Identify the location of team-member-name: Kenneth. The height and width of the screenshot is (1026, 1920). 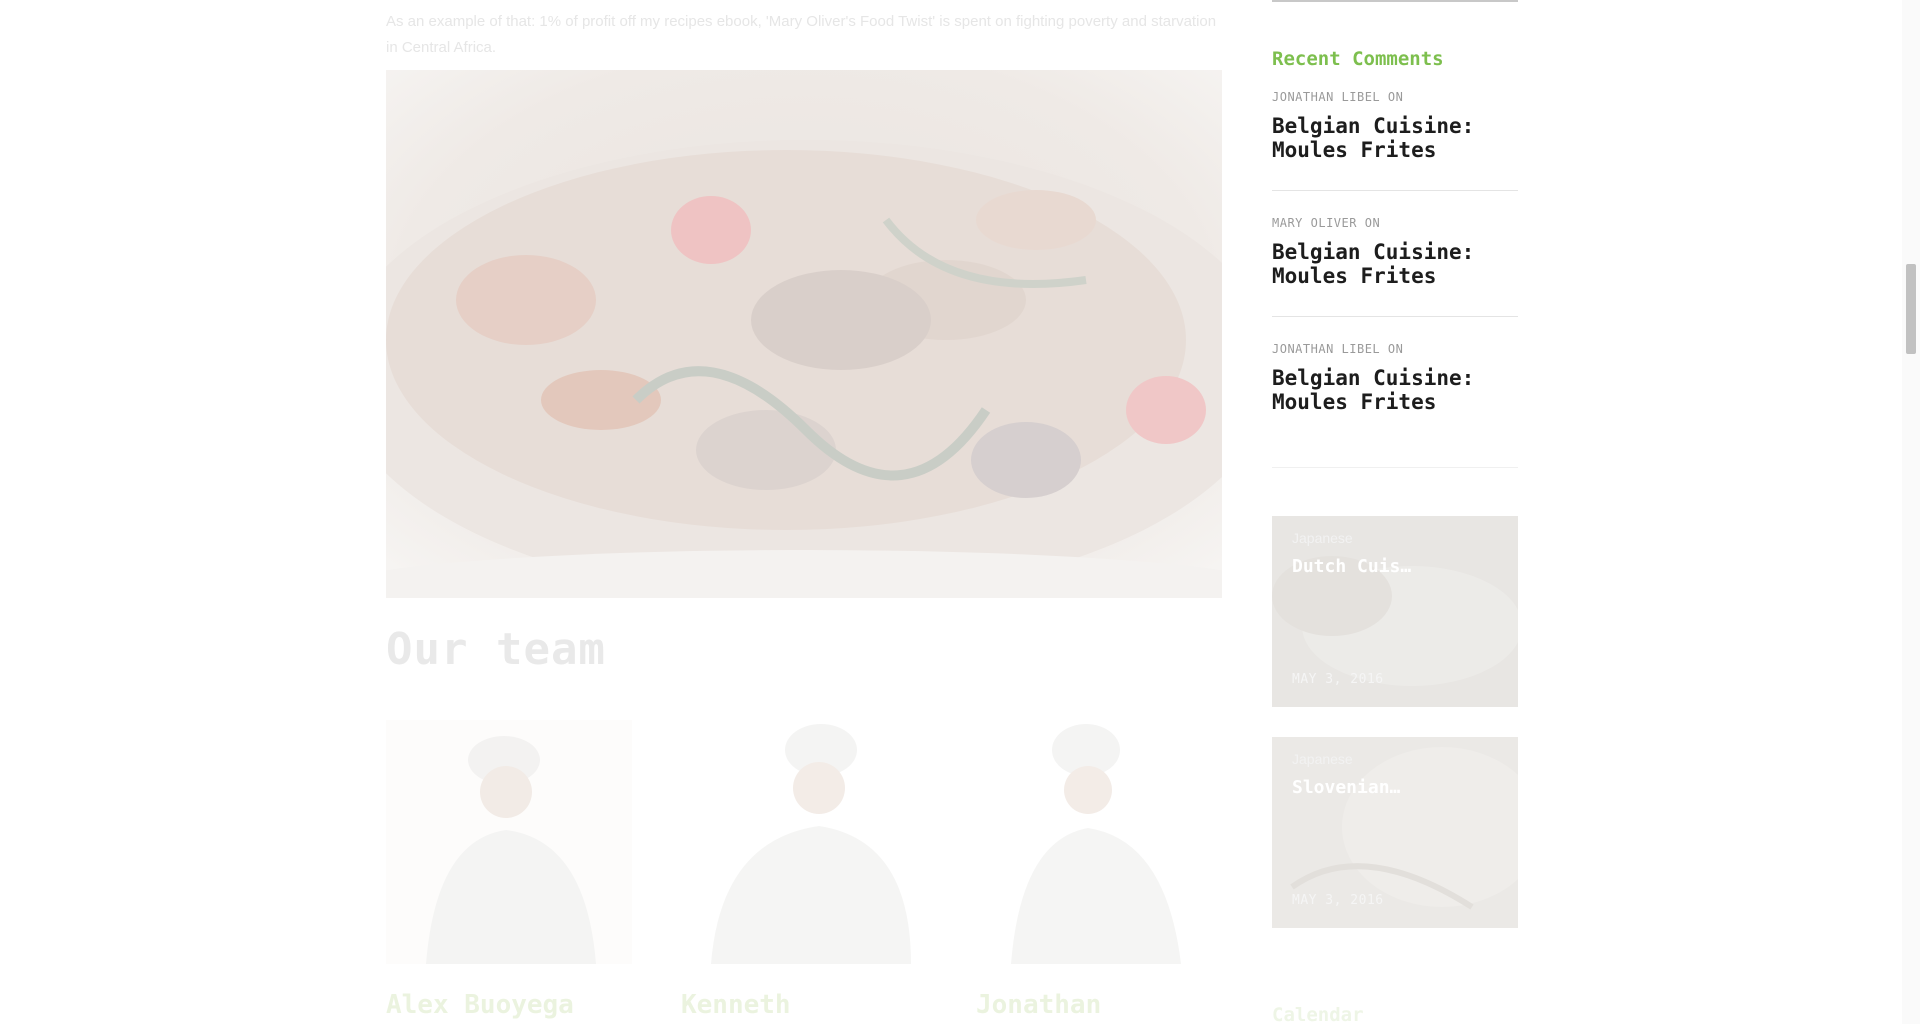
(736, 1005).